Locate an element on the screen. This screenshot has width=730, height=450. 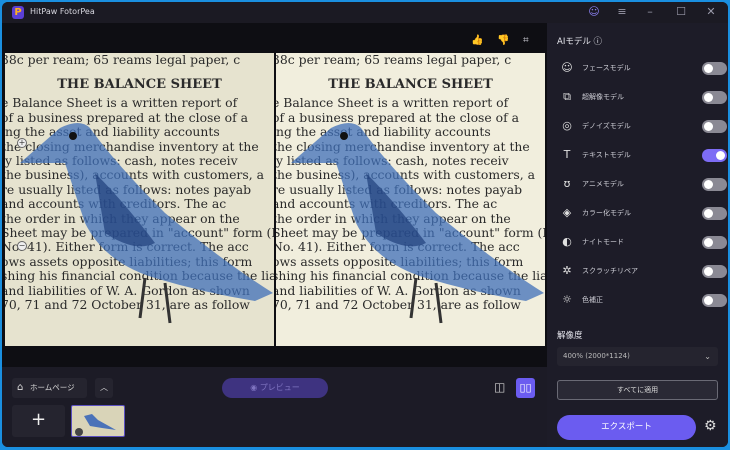
thumbs-down-icon: 👎 is located at coordinates (503, 40).